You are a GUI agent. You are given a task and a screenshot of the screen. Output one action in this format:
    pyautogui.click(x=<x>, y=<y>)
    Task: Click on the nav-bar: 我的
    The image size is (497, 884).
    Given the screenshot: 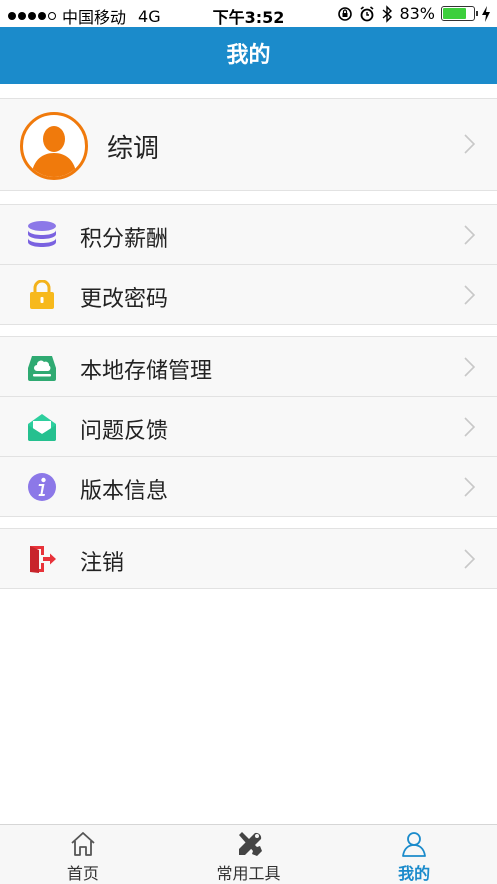 What is the action you would take?
    pyautogui.click(x=248, y=55)
    